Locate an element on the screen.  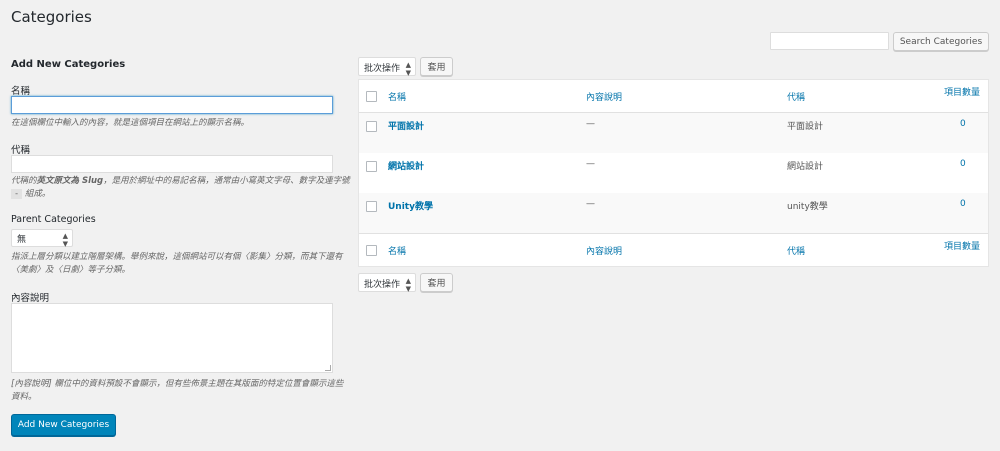
category-name-link: 平面設計 is located at coordinates (406, 125).